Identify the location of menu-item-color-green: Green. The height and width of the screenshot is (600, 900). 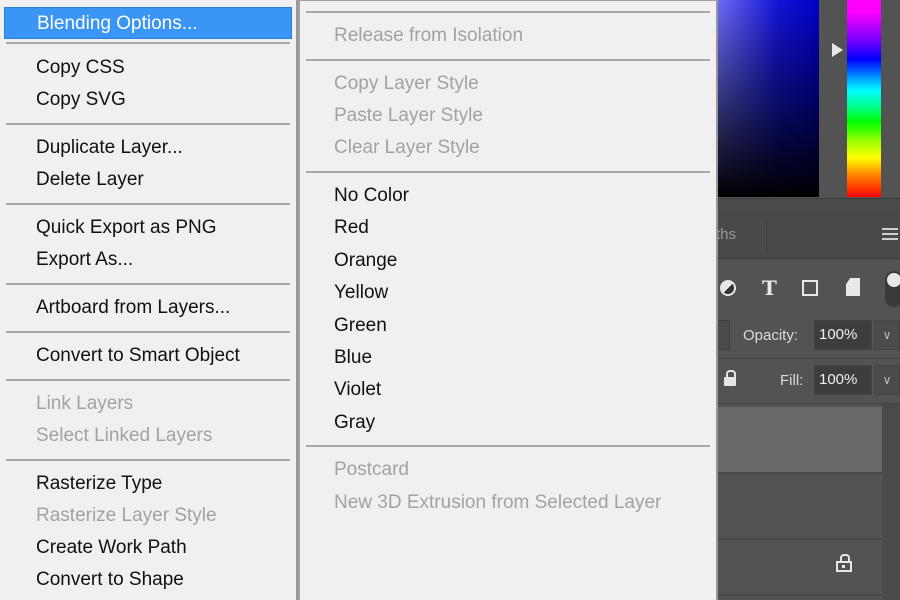
(508, 326).